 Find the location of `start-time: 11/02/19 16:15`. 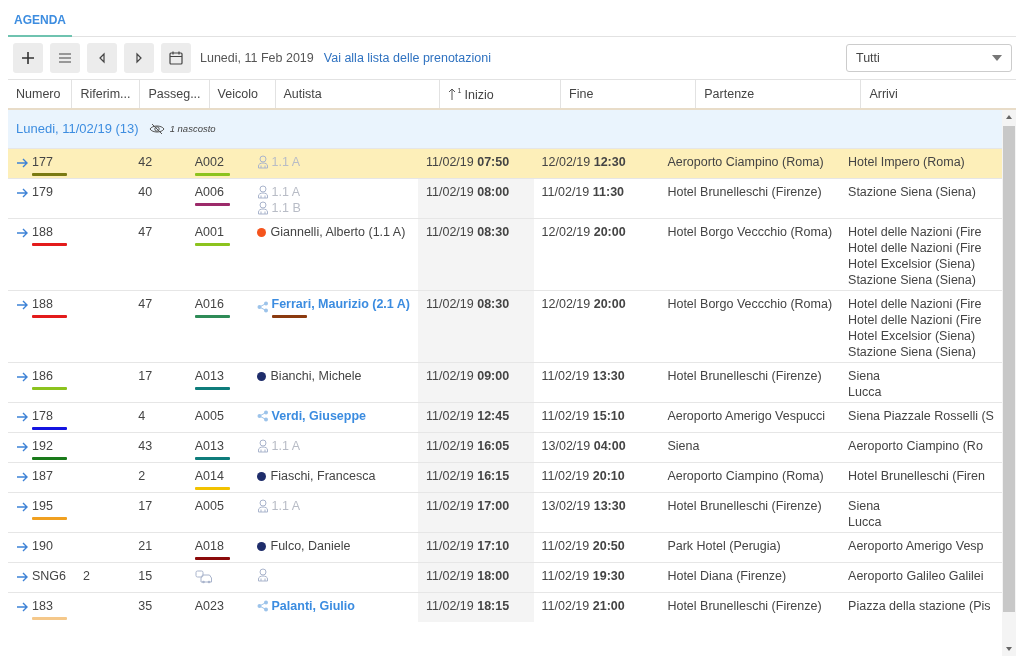

start-time: 11/02/19 16:15 is located at coordinates (476, 477).